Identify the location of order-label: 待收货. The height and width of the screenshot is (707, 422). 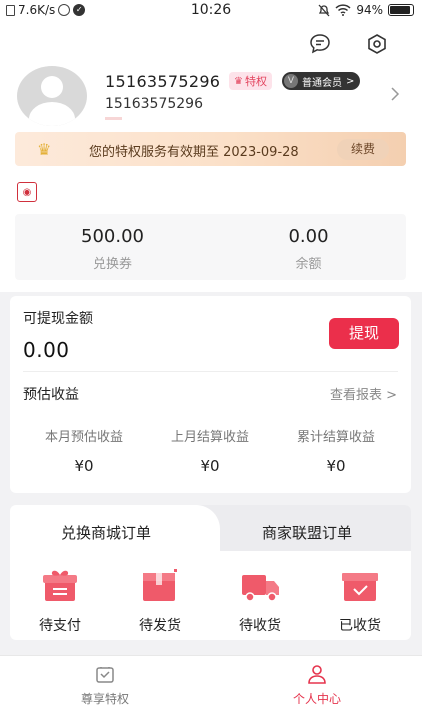
(260, 626).